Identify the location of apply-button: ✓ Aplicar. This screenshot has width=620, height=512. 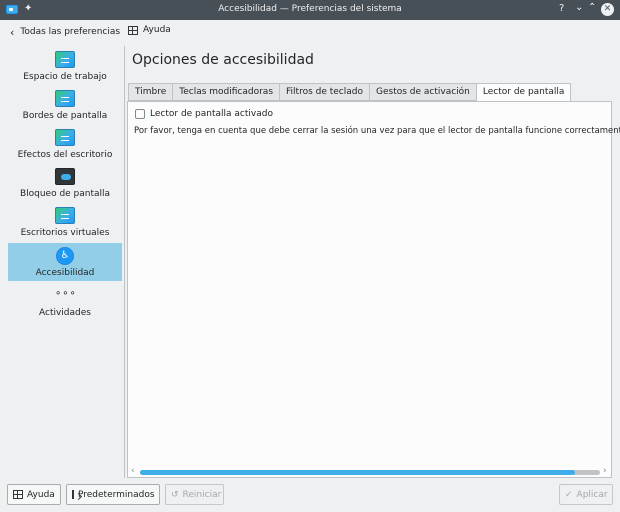
(586, 494).